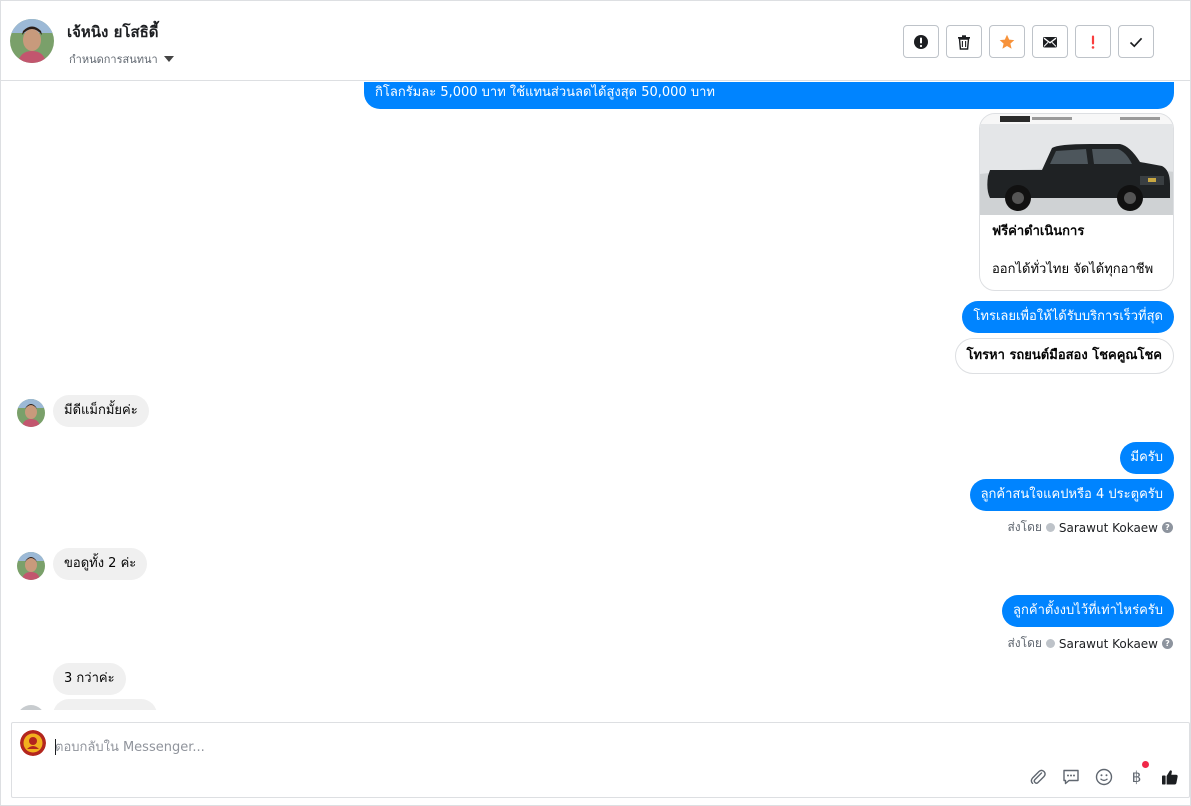 This screenshot has height=806, width=1191. What do you see at coordinates (600, 760) in the screenshot?
I see `reply-composer: ฿` at bounding box center [600, 760].